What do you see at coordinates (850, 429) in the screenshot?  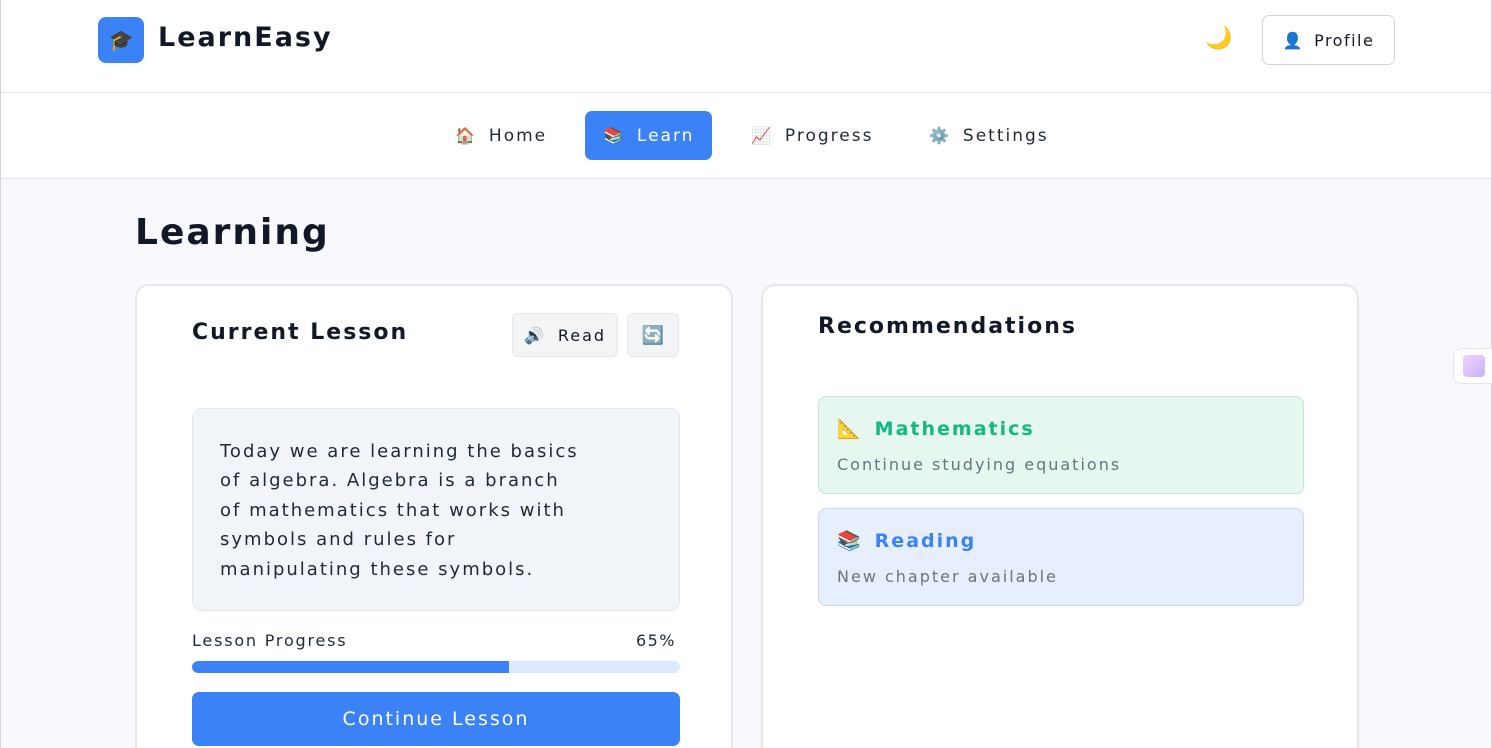 I see `triangle-ruler-icon: 📐` at bounding box center [850, 429].